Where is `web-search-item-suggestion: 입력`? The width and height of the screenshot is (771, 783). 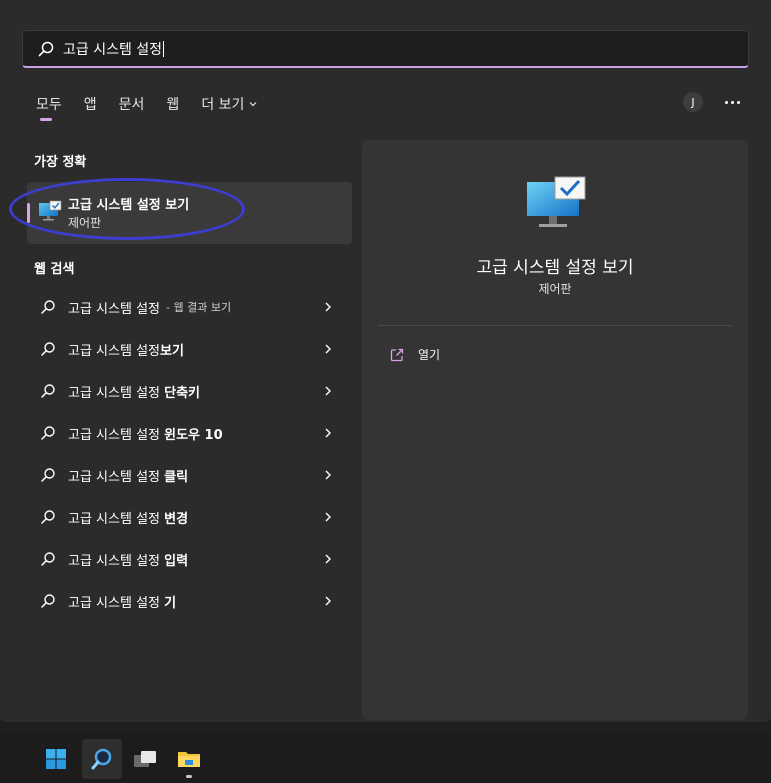 web-search-item-suggestion: 입력 is located at coordinates (176, 561).